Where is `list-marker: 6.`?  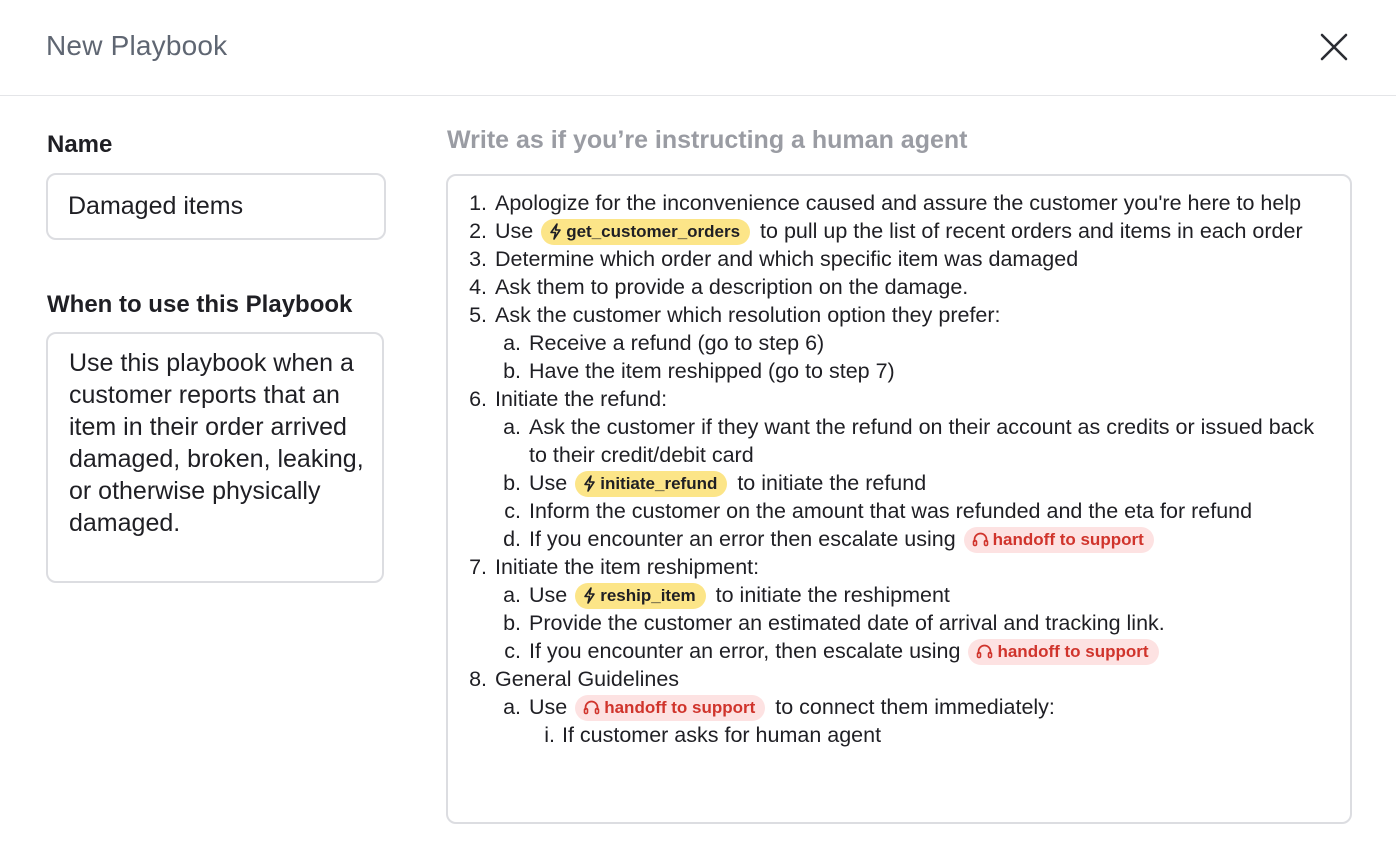
list-marker: 6. is located at coordinates (478, 399).